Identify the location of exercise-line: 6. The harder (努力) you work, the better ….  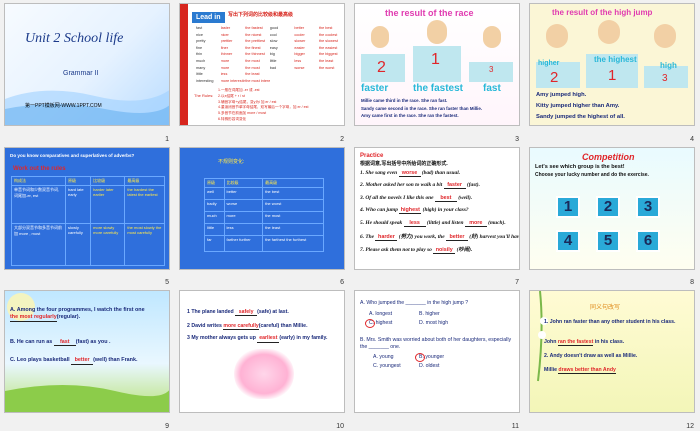
(439, 238).